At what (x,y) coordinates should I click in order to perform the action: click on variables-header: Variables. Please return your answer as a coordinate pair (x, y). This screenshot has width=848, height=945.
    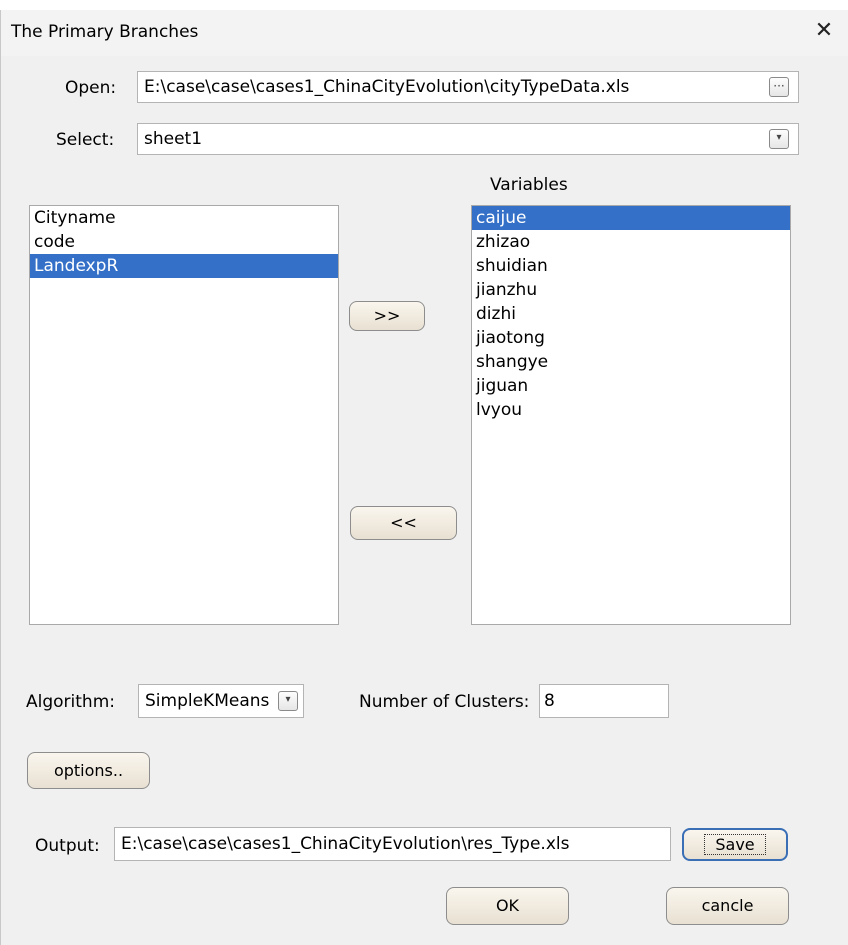
    Looking at the image, I should click on (529, 185).